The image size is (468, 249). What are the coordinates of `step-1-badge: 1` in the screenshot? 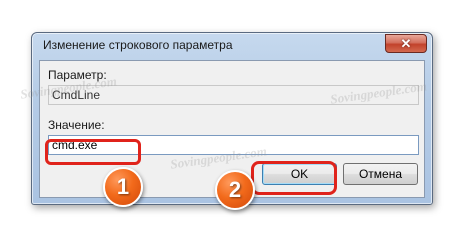 It's located at (123, 187).